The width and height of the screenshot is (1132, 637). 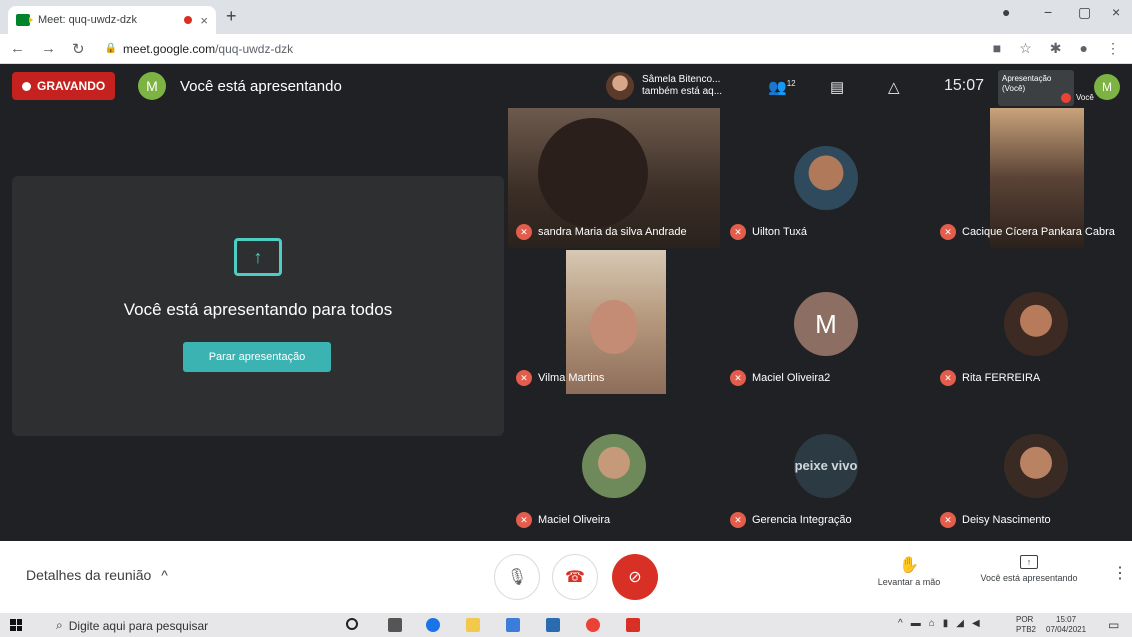 I want to click on participant-name: Maciel Oliveira, so click(x=574, y=520).